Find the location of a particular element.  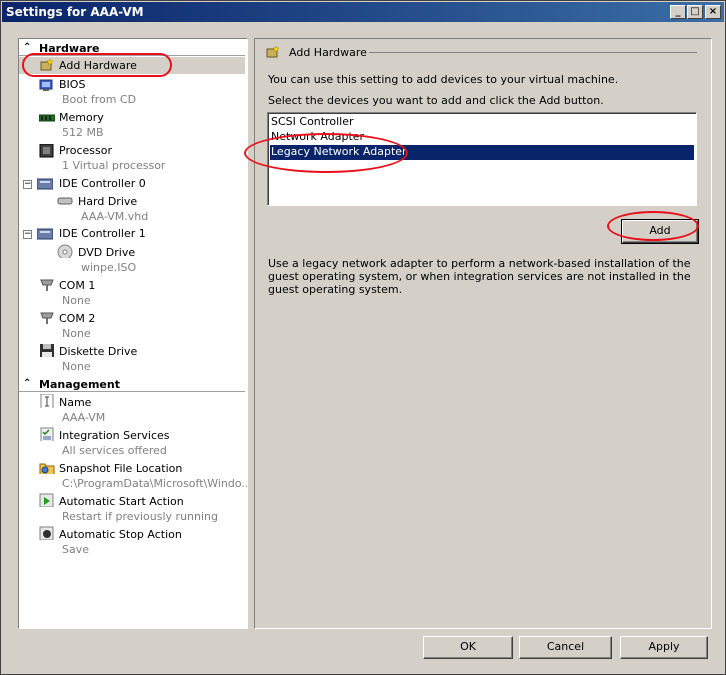

tree-item-value: All services offered is located at coordinates (114, 450).